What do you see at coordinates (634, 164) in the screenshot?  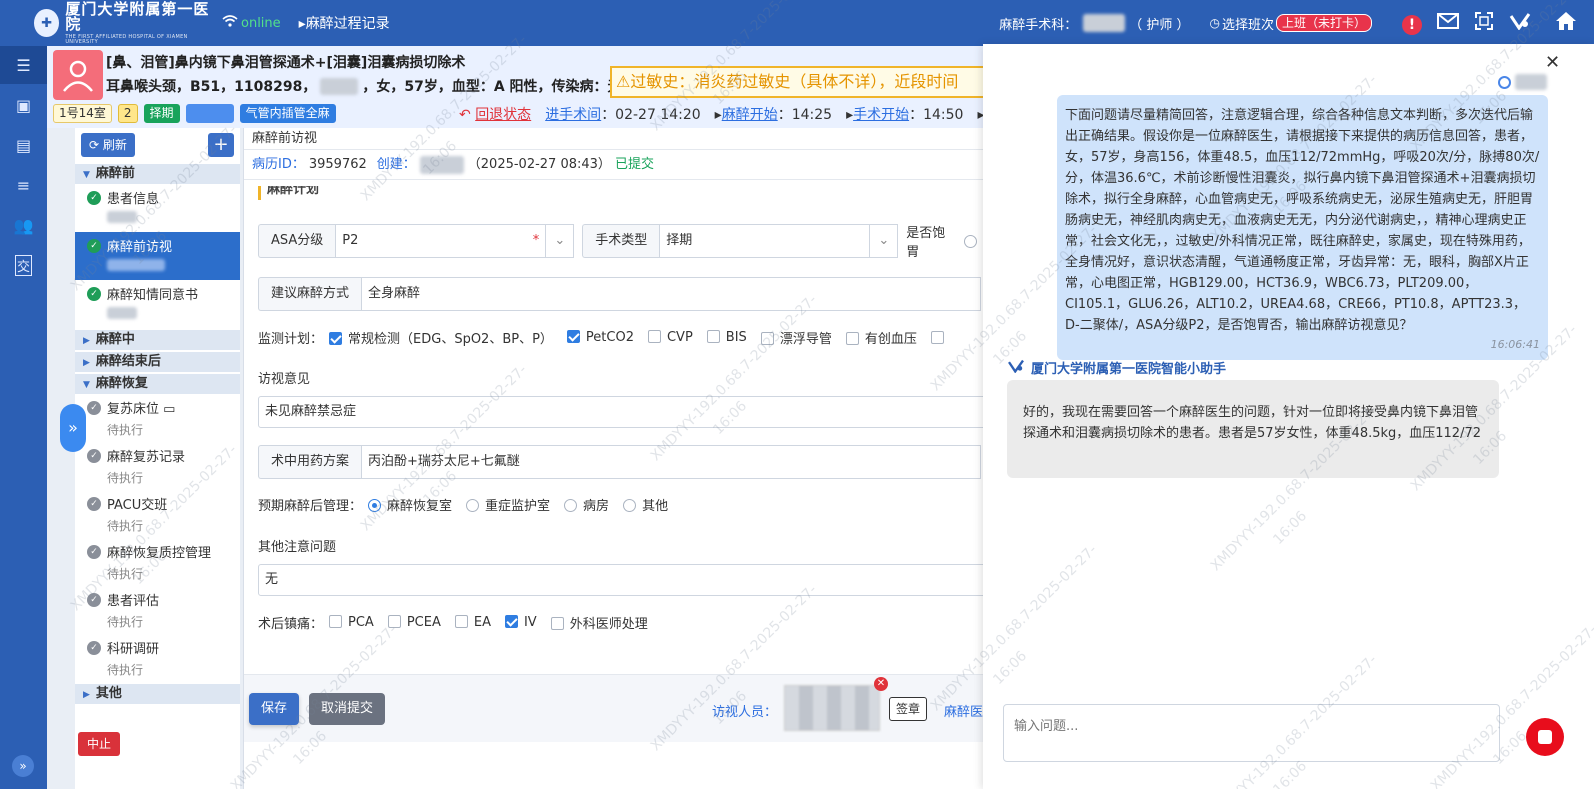 I see `submitted-status: 已提交` at bounding box center [634, 164].